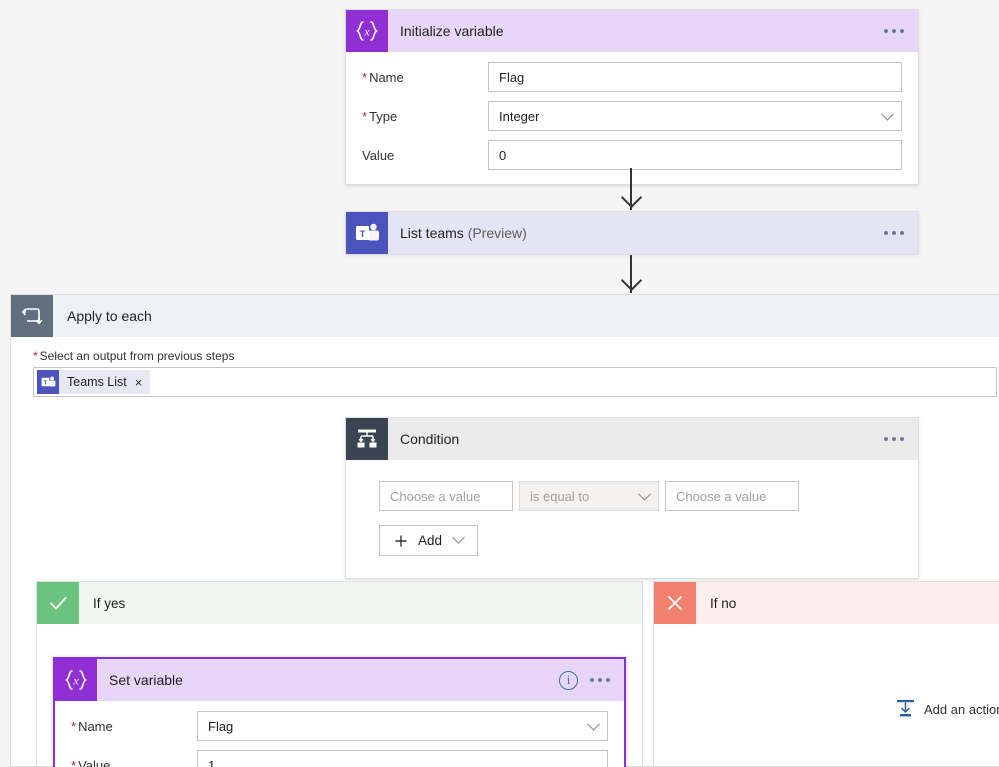 The image size is (999, 767). I want to click on card-header: x Set variable i, so click(339, 680).